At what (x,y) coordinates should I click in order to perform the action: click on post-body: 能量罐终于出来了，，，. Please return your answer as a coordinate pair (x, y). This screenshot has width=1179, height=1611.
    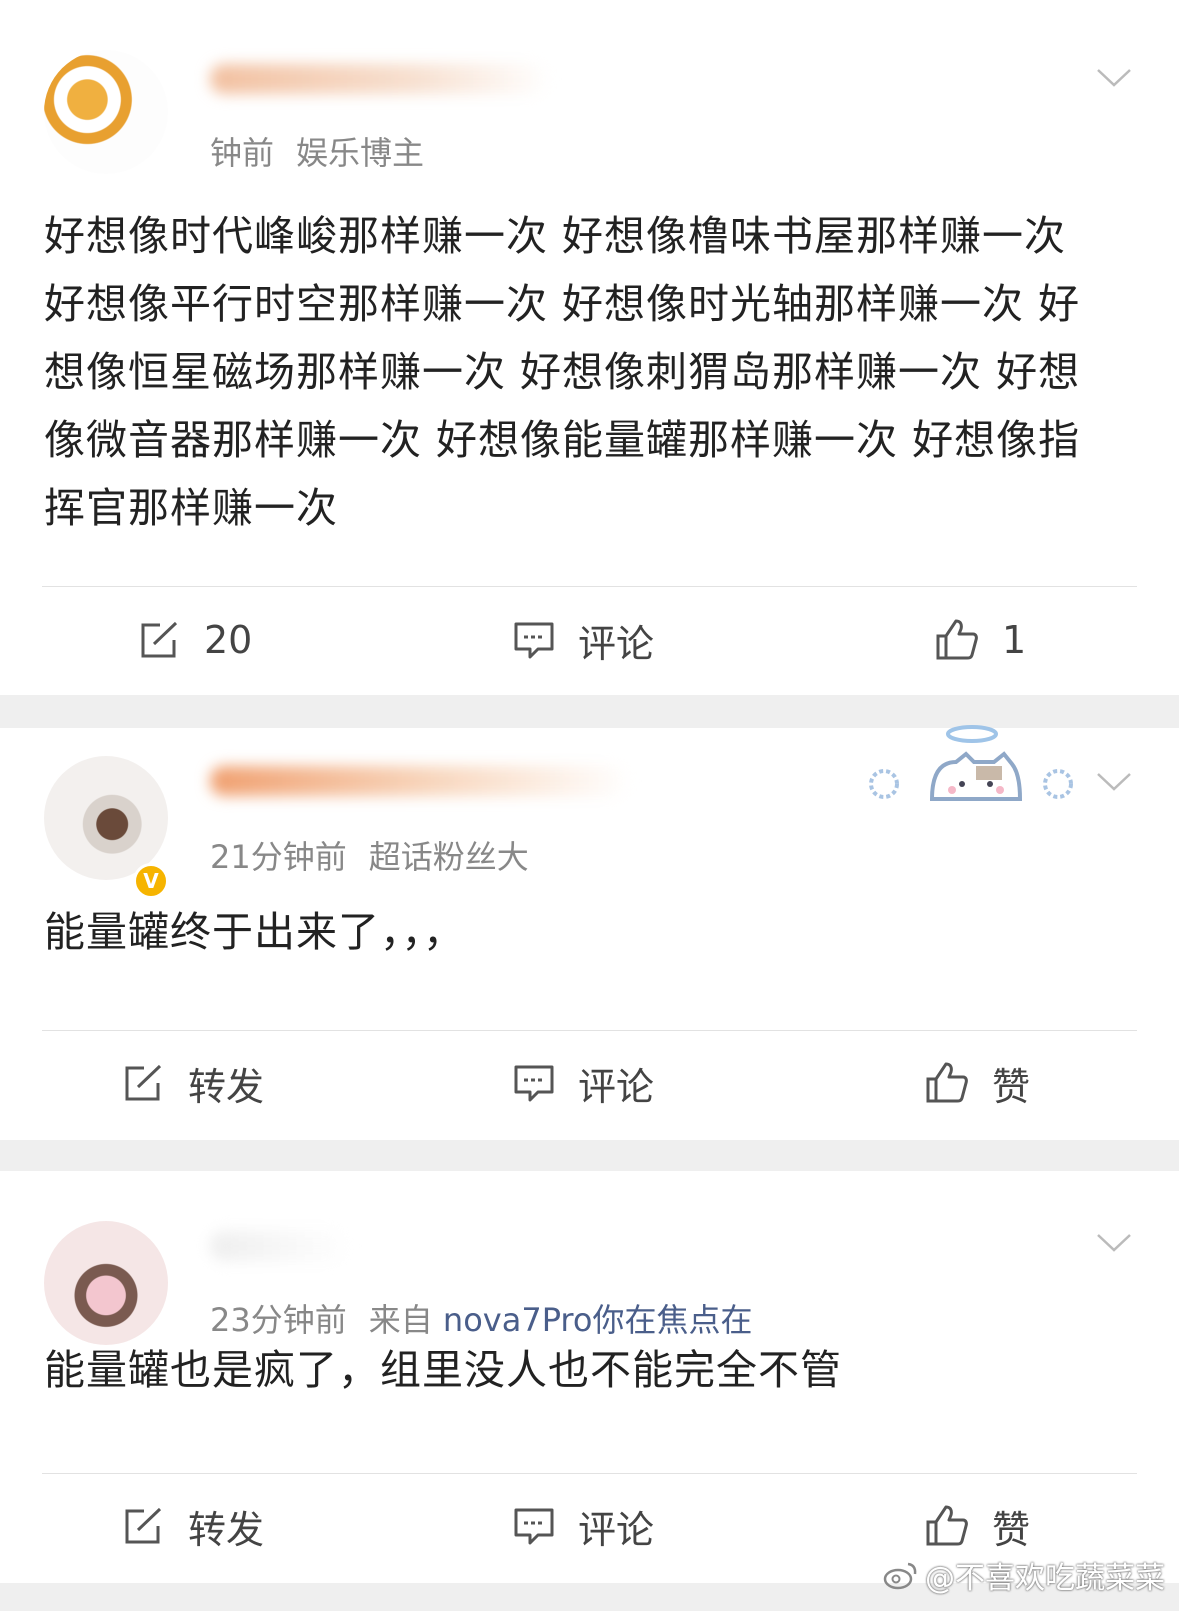
    Looking at the image, I should click on (254, 932).